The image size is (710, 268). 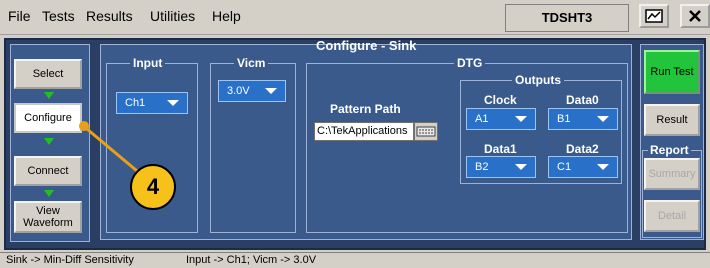 I want to click on keyboard-icon, so click(x=426, y=131).